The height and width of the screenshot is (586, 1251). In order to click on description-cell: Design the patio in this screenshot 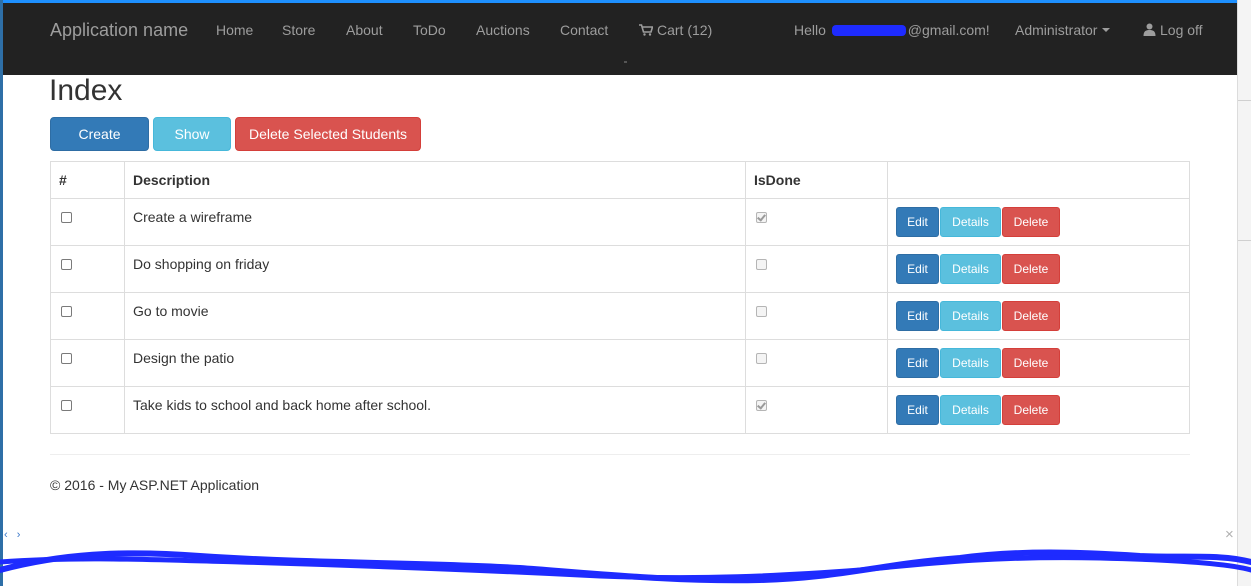, I will do `click(435, 363)`.